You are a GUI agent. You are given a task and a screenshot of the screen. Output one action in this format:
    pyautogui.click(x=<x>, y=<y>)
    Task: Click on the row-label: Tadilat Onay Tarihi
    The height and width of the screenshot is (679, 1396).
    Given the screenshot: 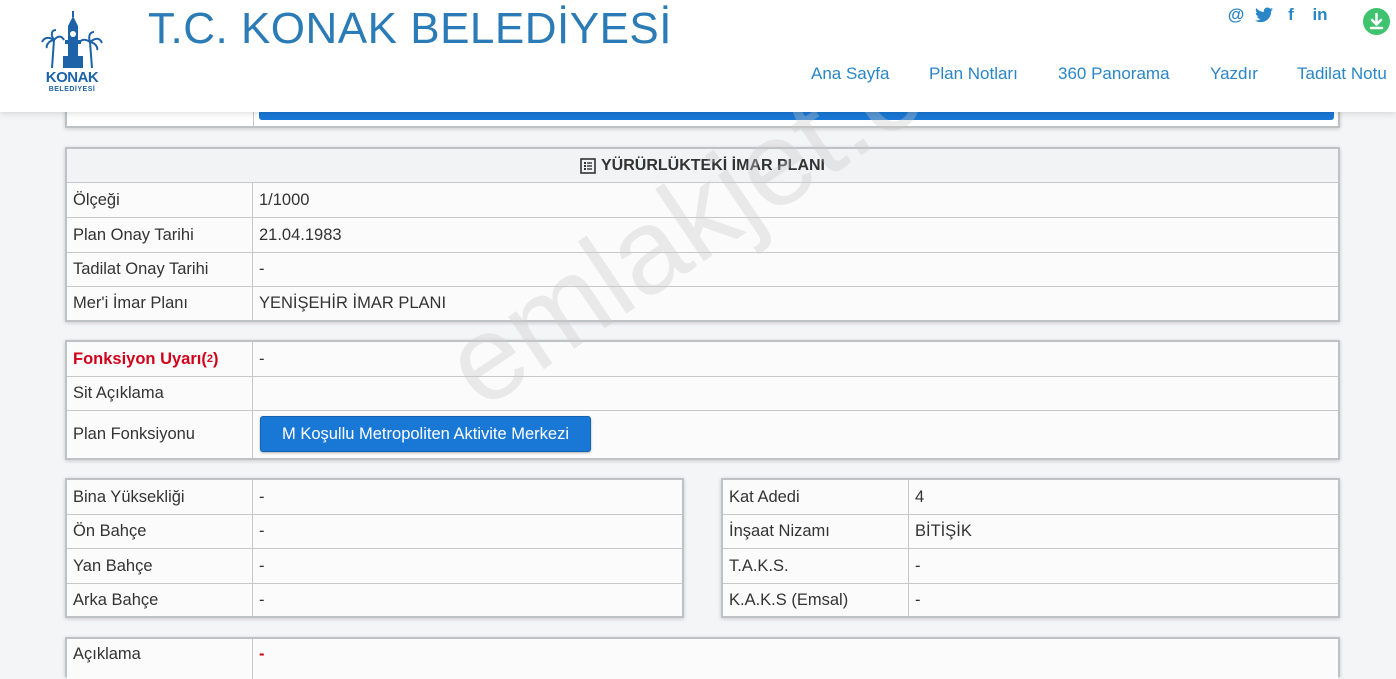 What is the action you would take?
    pyautogui.click(x=160, y=269)
    